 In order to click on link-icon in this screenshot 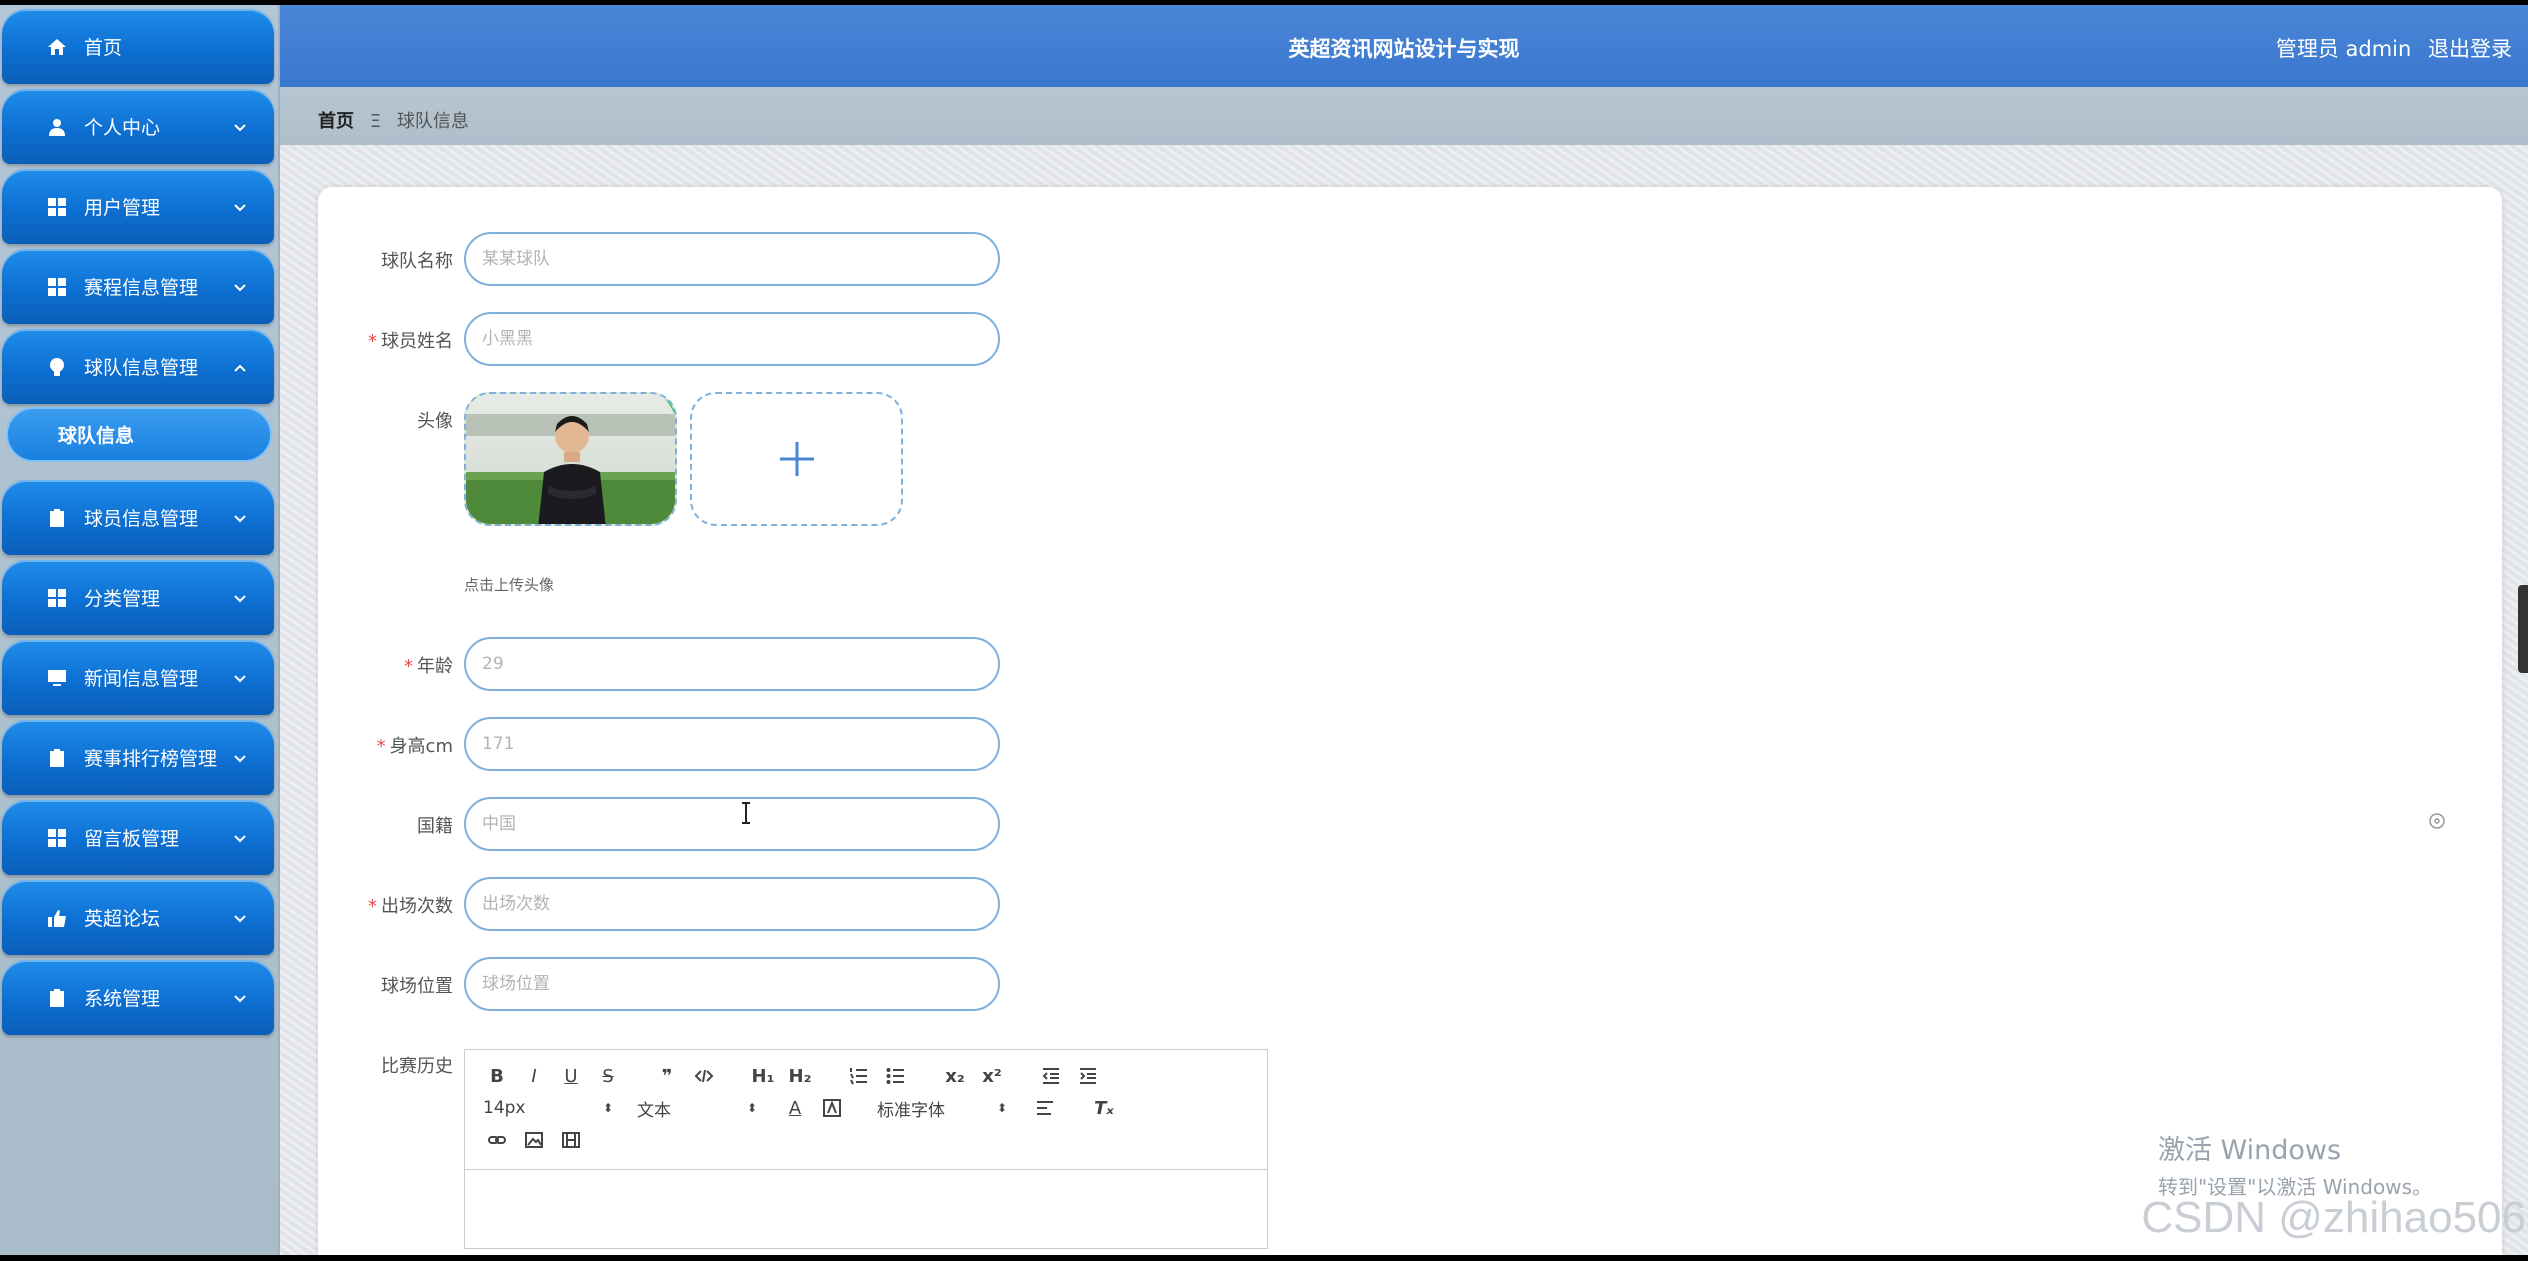, I will do `click(497, 1140)`.